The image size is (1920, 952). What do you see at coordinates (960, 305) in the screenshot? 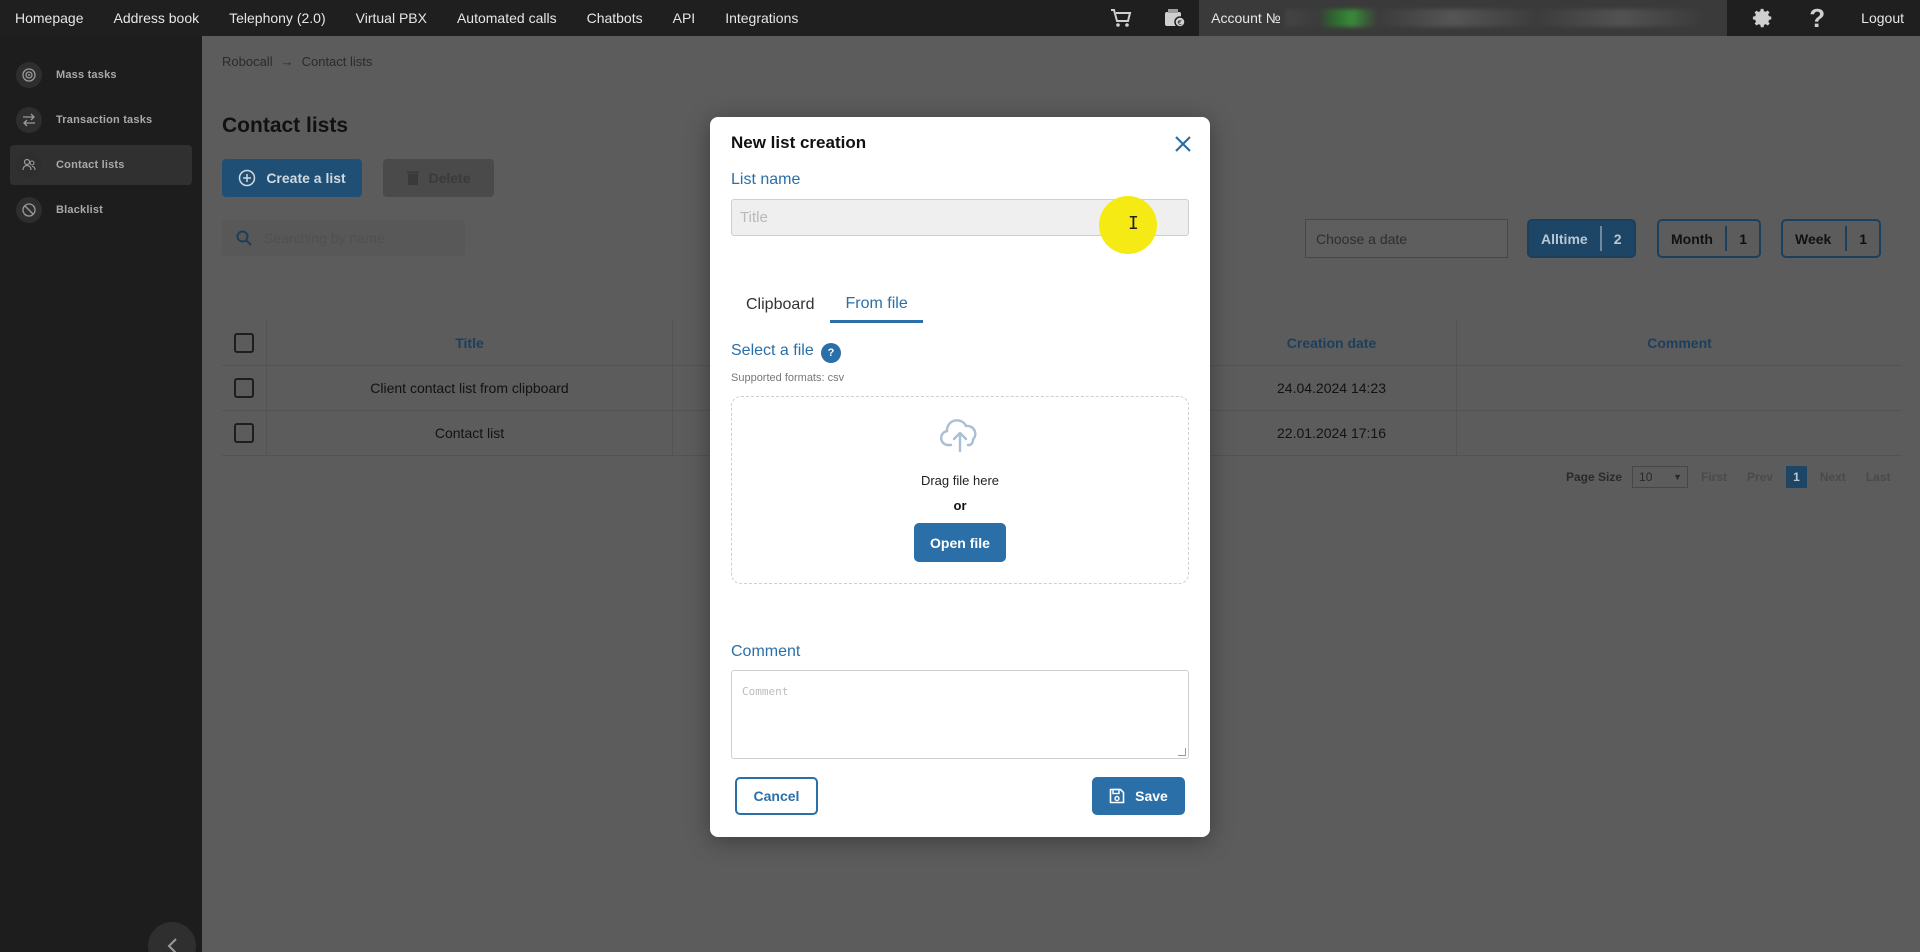
I see `source-tabs: Clipboard From file` at bounding box center [960, 305].